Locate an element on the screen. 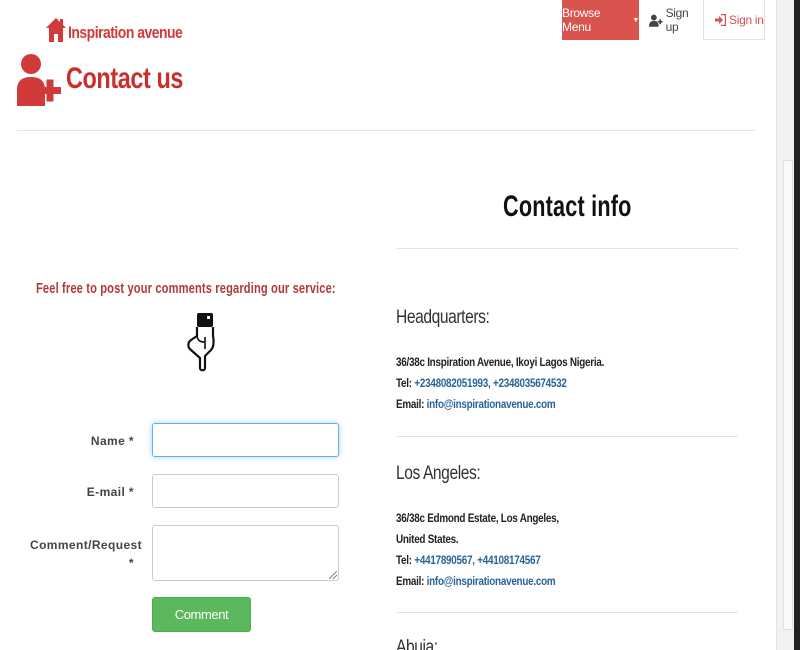 This screenshot has width=800, height=650. comment-submit-button: Comment is located at coordinates (201, 614).